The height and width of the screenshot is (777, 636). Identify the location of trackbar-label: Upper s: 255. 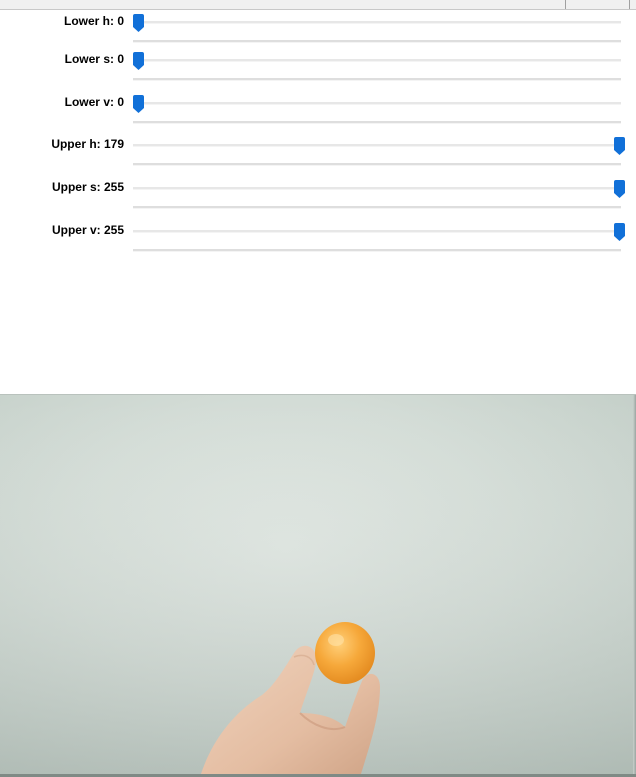
(87, 187).